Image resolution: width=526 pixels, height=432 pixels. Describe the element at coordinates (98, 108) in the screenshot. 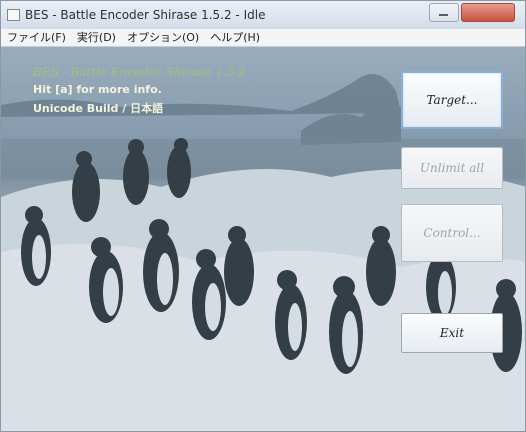

I see `build-info-text: Unicode Build / 日本語` at that location.